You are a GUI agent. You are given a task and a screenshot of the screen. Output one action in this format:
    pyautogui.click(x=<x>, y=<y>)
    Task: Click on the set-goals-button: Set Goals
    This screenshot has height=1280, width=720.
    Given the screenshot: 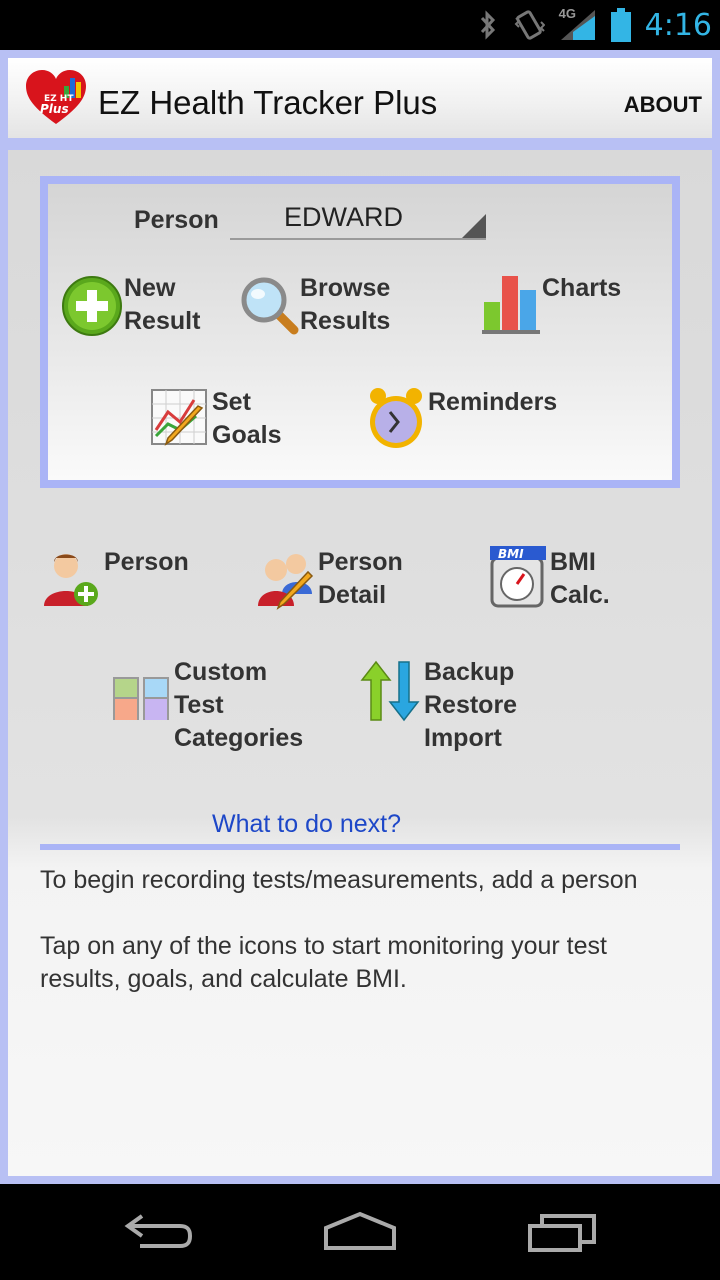 What is the action you would take?
    pyautogui.click(x=214, y=419)
    